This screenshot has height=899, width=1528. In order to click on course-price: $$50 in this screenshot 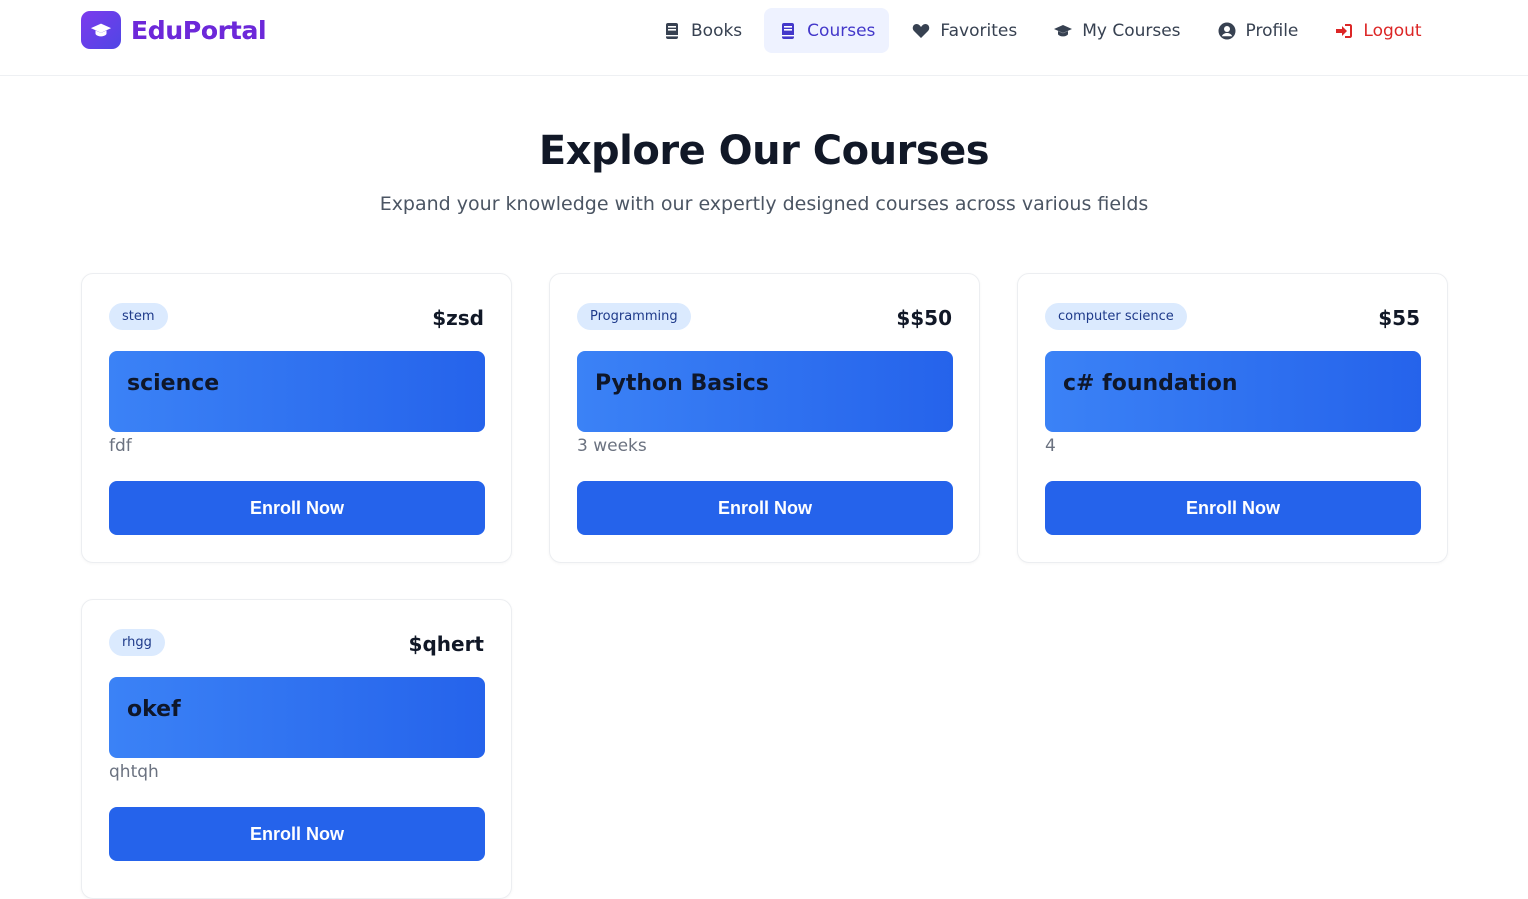, I will do `click(924, 318)`.